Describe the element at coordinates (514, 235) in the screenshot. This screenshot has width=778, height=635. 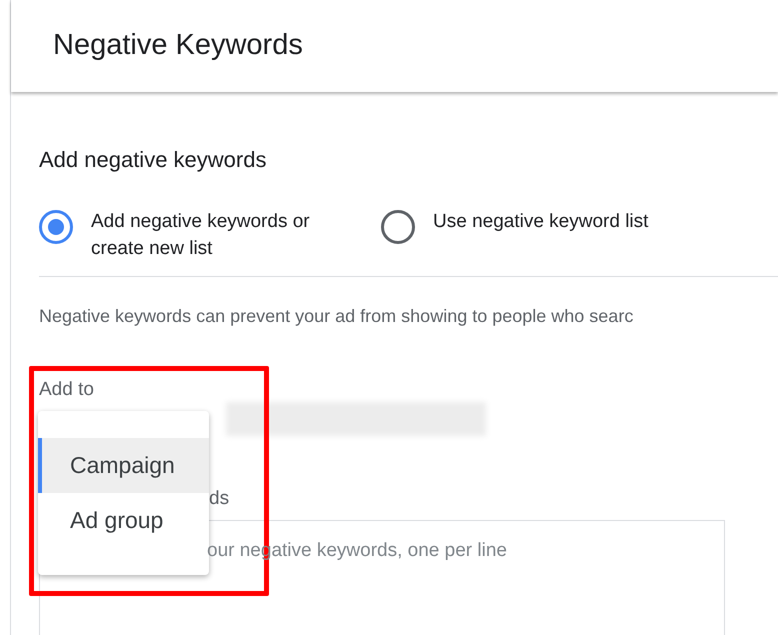
I see `radio-option: Use negative keyword list` at that location.